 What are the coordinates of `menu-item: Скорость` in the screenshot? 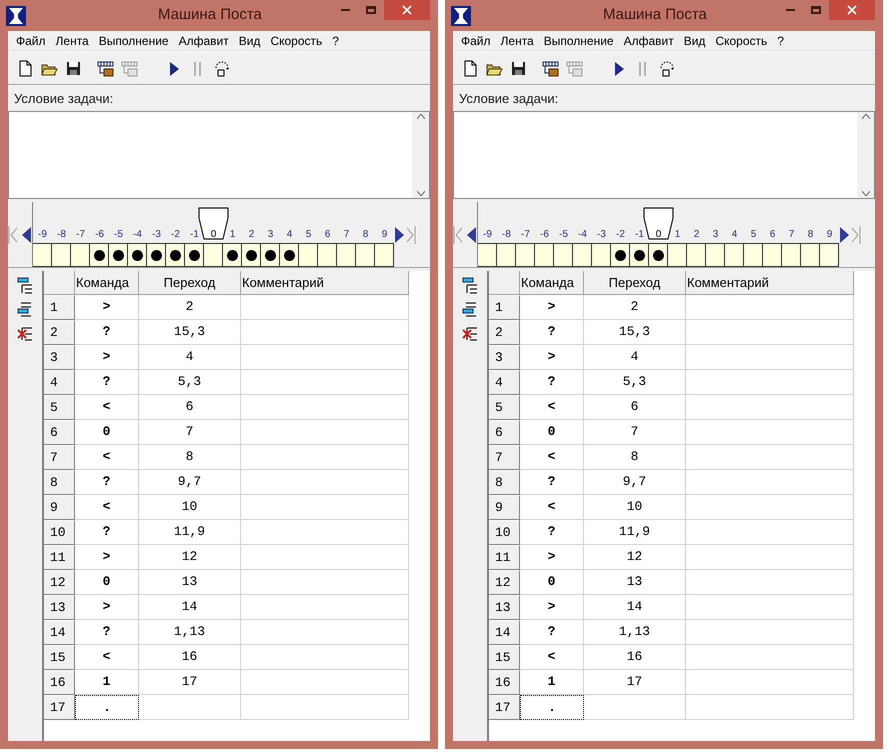 It's located at (741, 41).